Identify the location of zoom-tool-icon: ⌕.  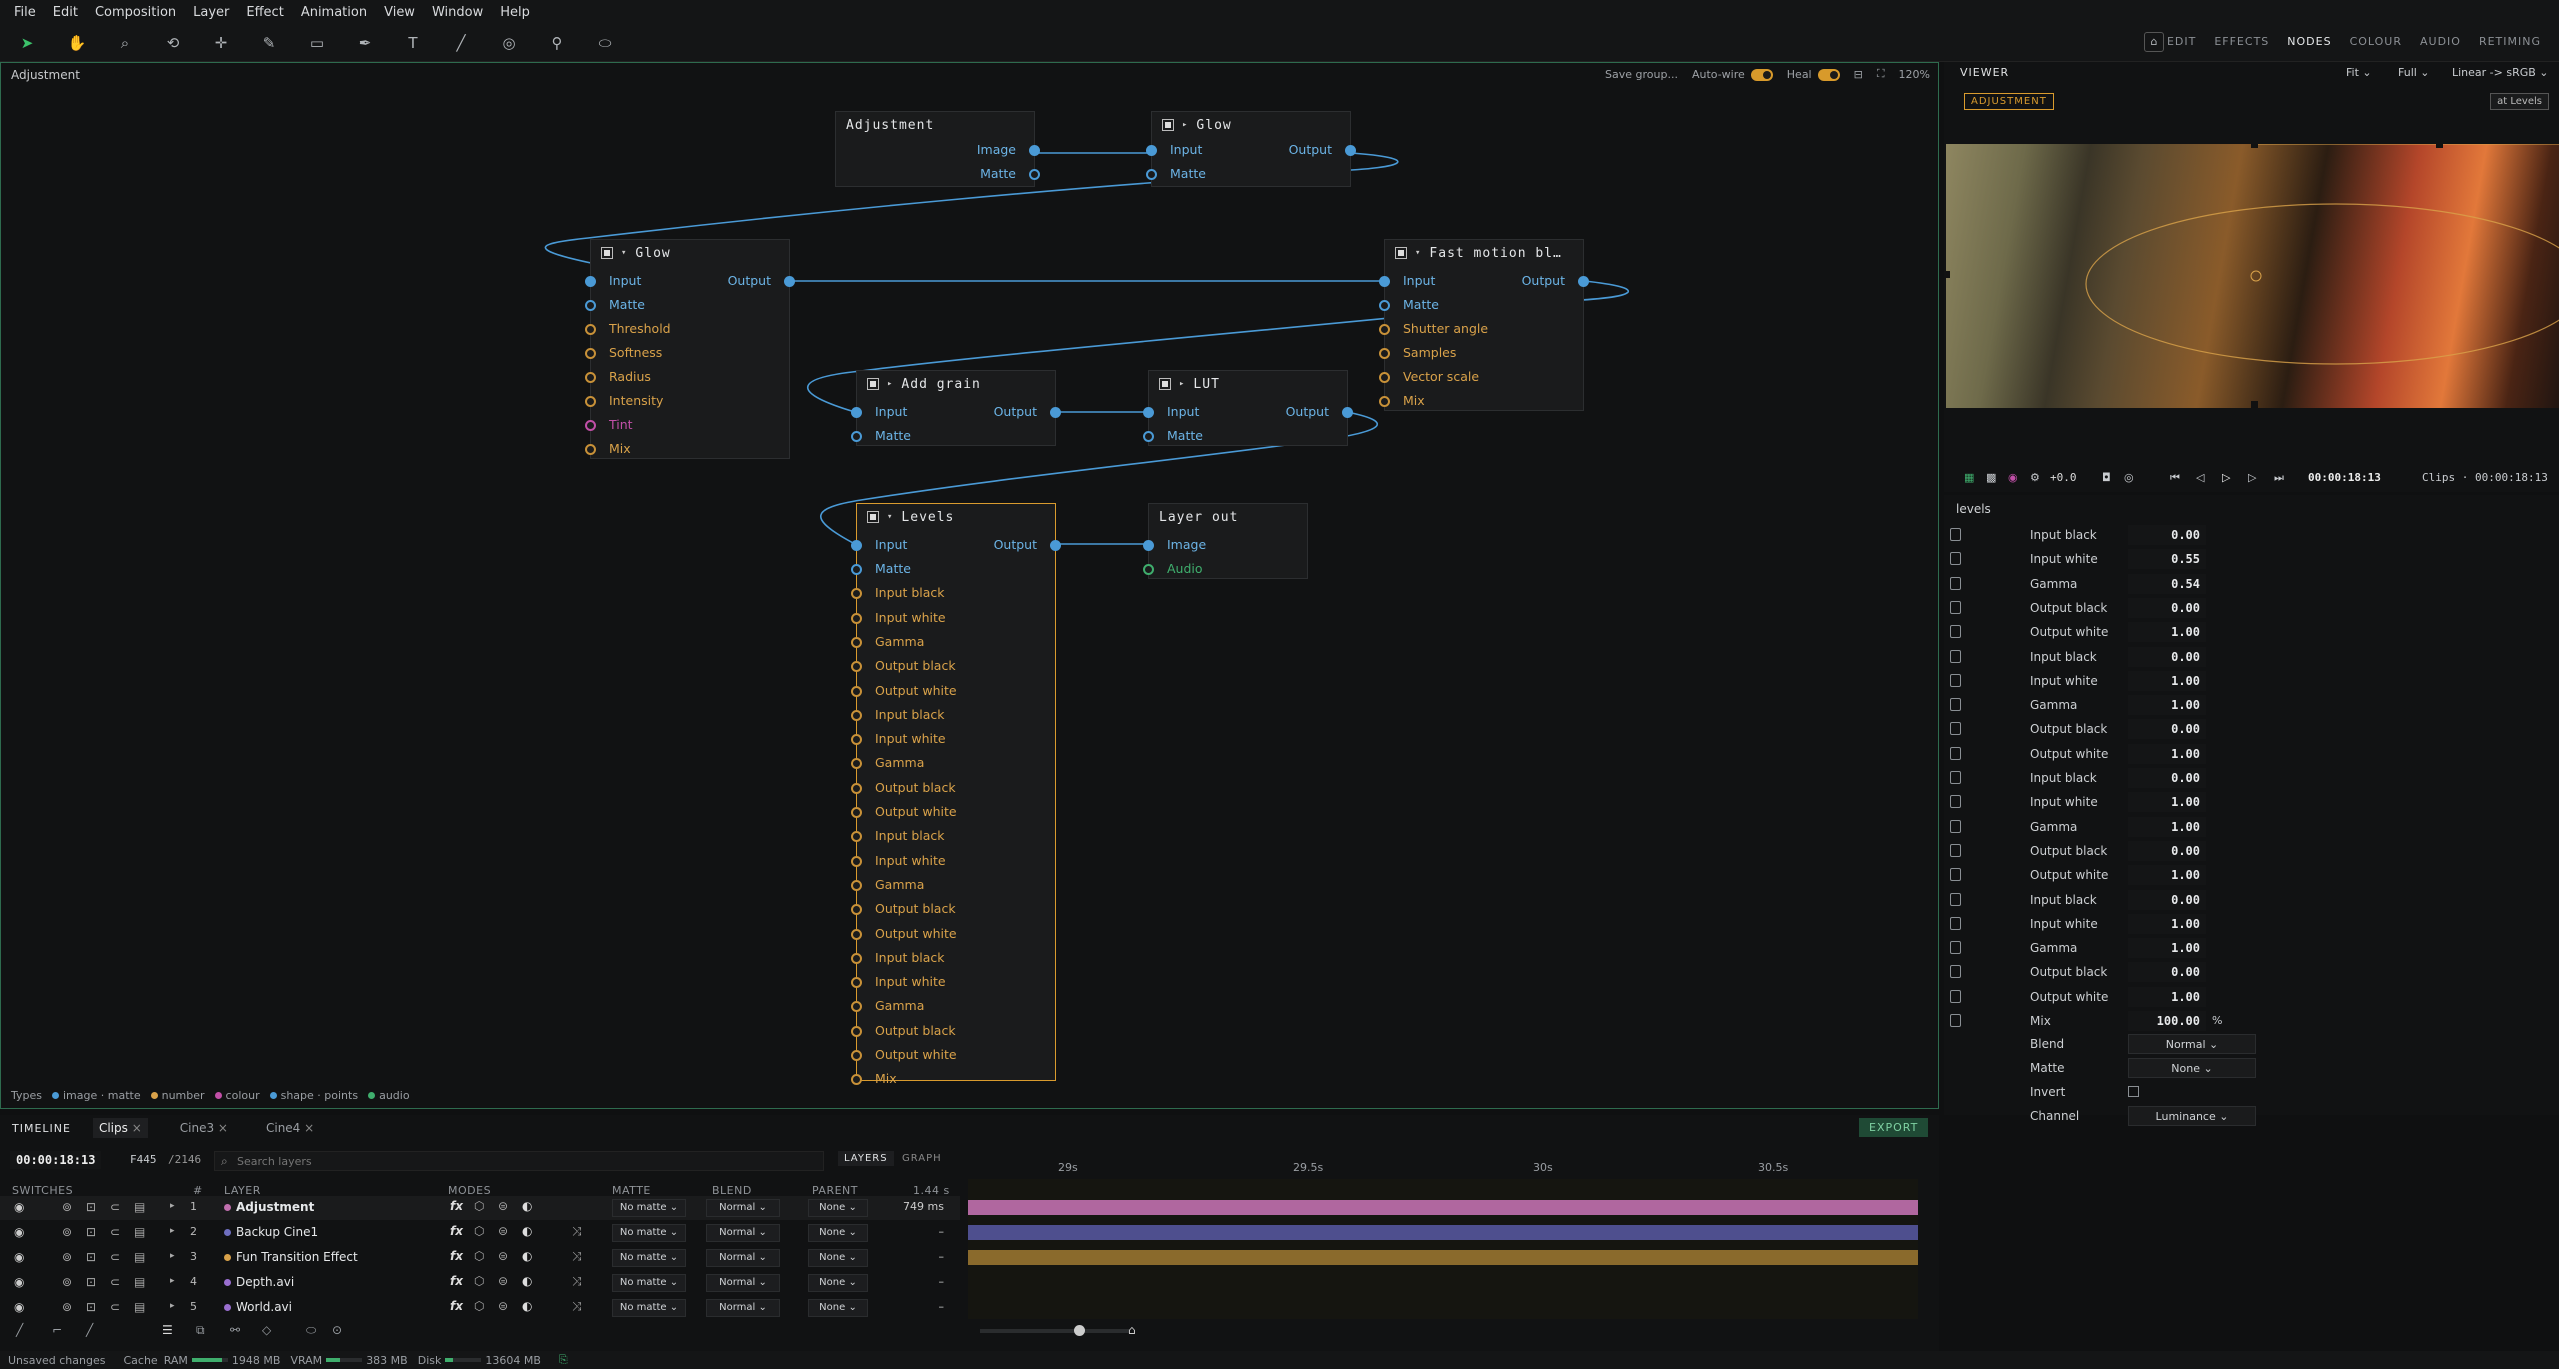
(125, 43).